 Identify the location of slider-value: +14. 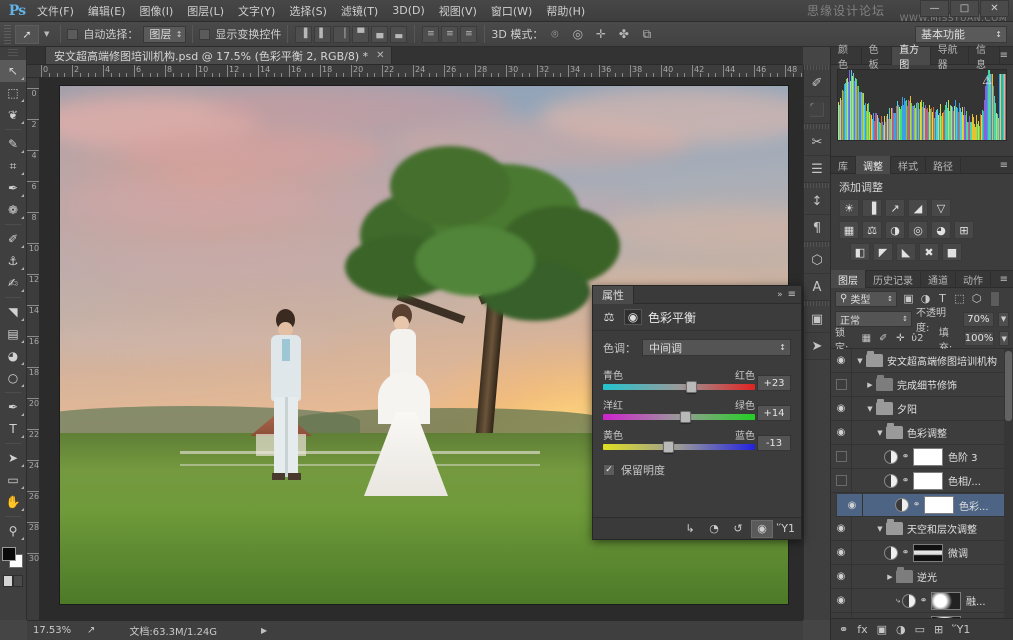
(774, 413).